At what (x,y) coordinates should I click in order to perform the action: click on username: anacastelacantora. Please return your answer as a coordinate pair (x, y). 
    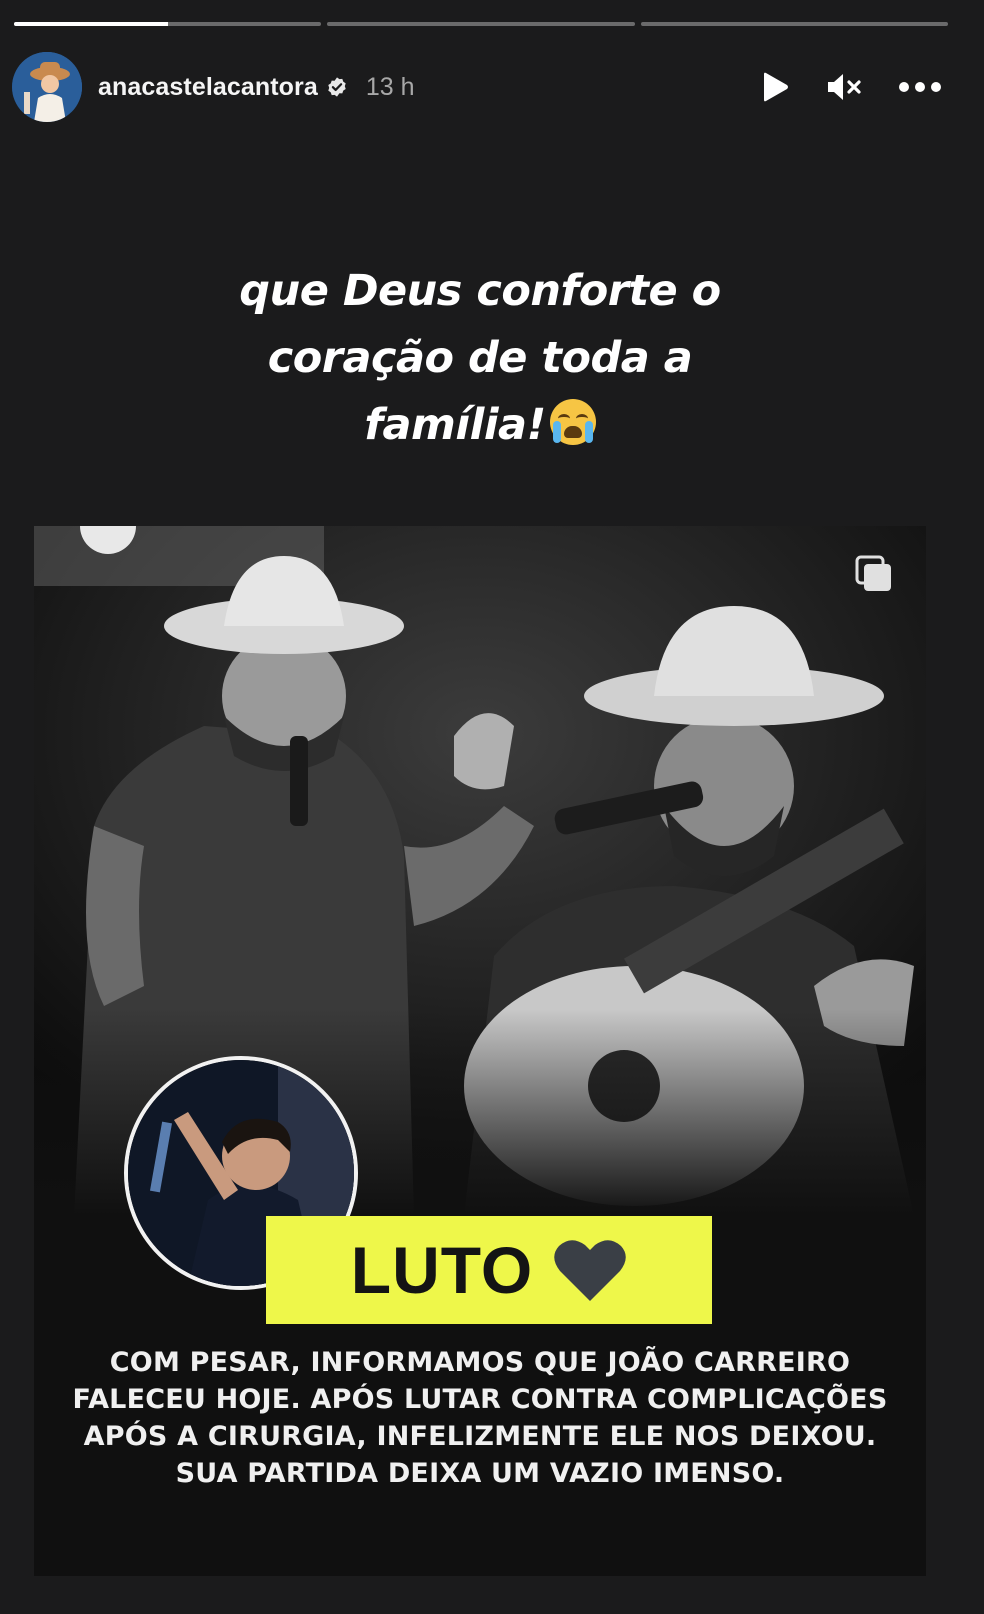
    Looking at the image, I should click on (208, 87).